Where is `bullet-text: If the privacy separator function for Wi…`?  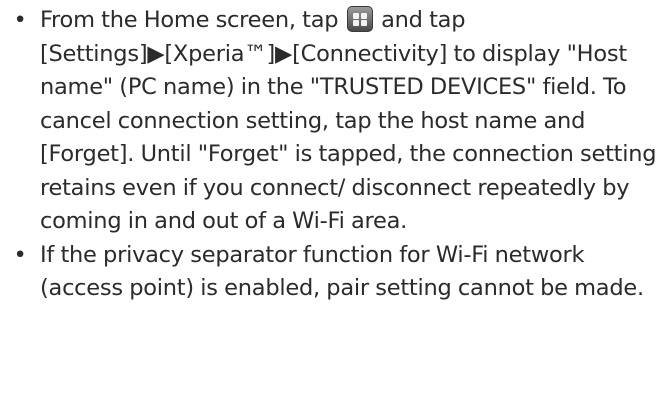
bullet-text: If the privacy separator function for Wi… is located at coordinates (342, 271).